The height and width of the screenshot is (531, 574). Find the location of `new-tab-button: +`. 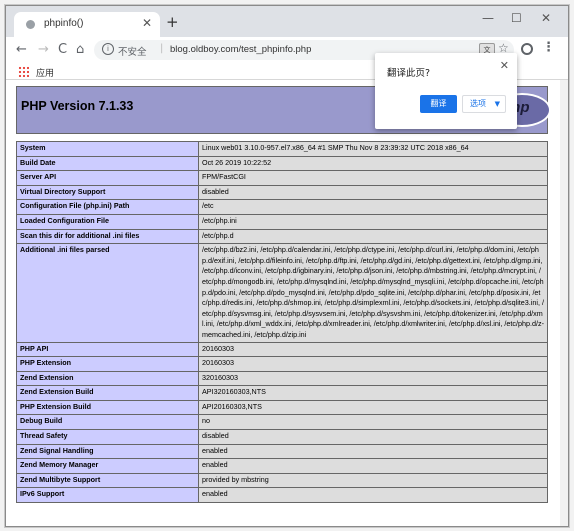

new-tab-button: + is located at coordinates (172, 22).